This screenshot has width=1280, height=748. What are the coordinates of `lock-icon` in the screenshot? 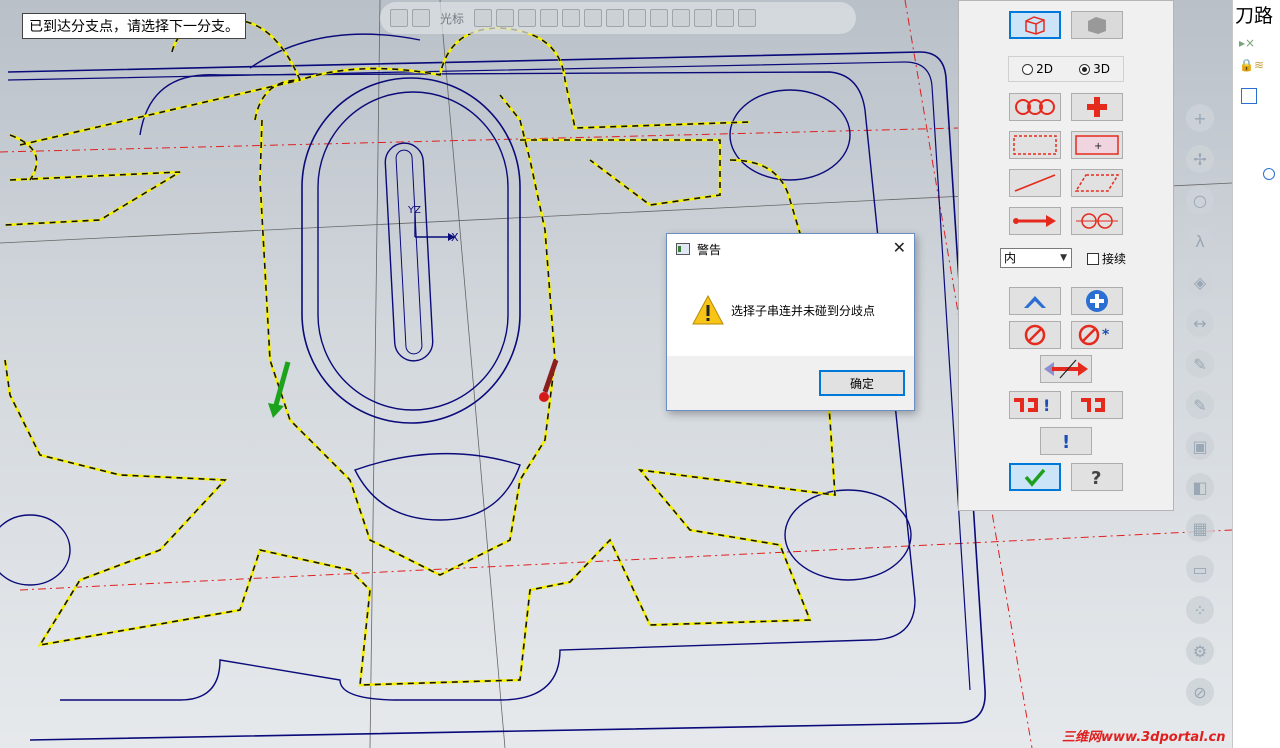 It's located at (399, 18).